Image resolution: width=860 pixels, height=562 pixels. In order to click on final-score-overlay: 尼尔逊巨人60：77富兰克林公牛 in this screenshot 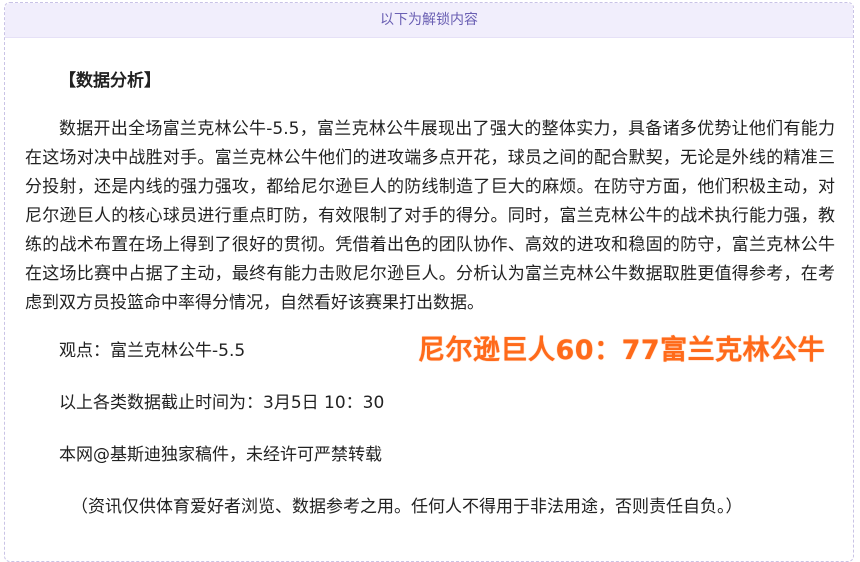, I will do `click(622, 350)`.